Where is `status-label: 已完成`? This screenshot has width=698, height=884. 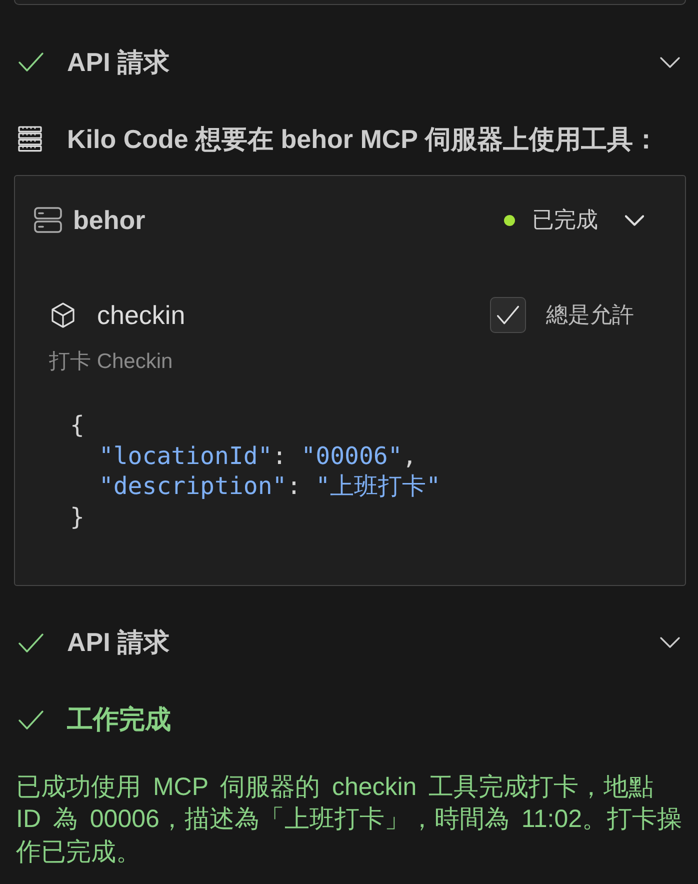
status-label: 已完成 is located at coordinates (565, 220).